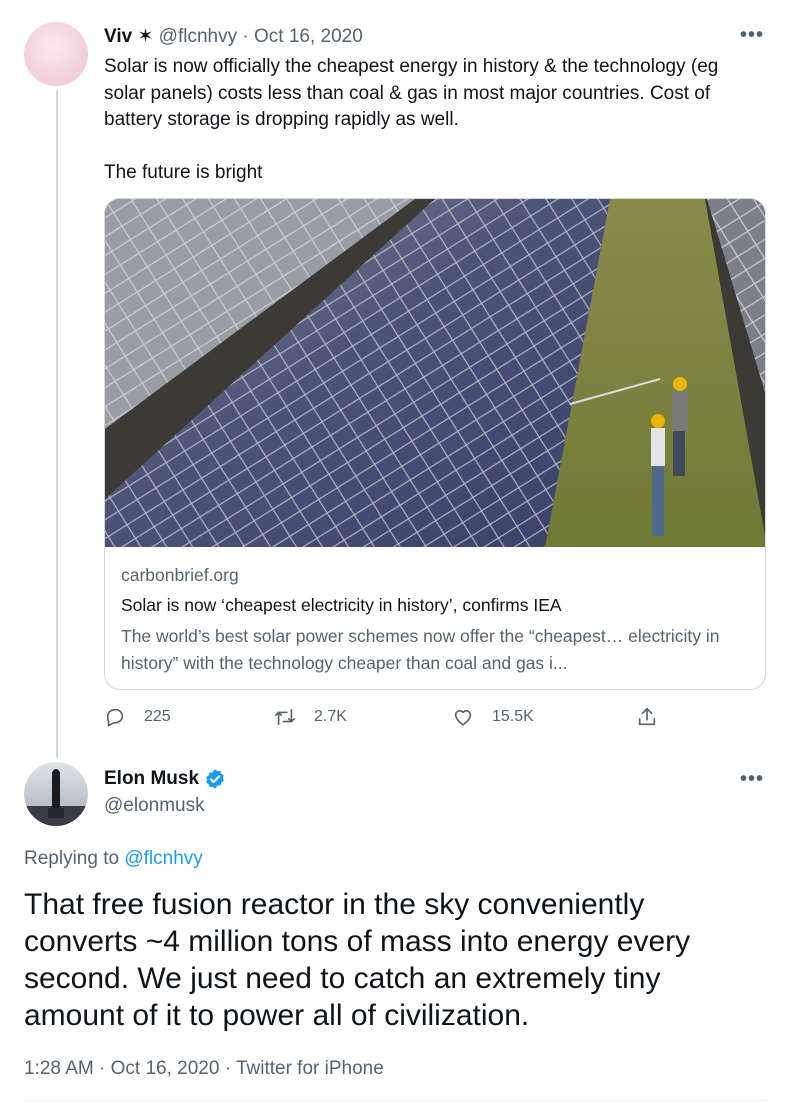 Image resolution: width=800 pixels, height=1110 pixels. I want to click on like-button: 15.5K, so click(493, 717).